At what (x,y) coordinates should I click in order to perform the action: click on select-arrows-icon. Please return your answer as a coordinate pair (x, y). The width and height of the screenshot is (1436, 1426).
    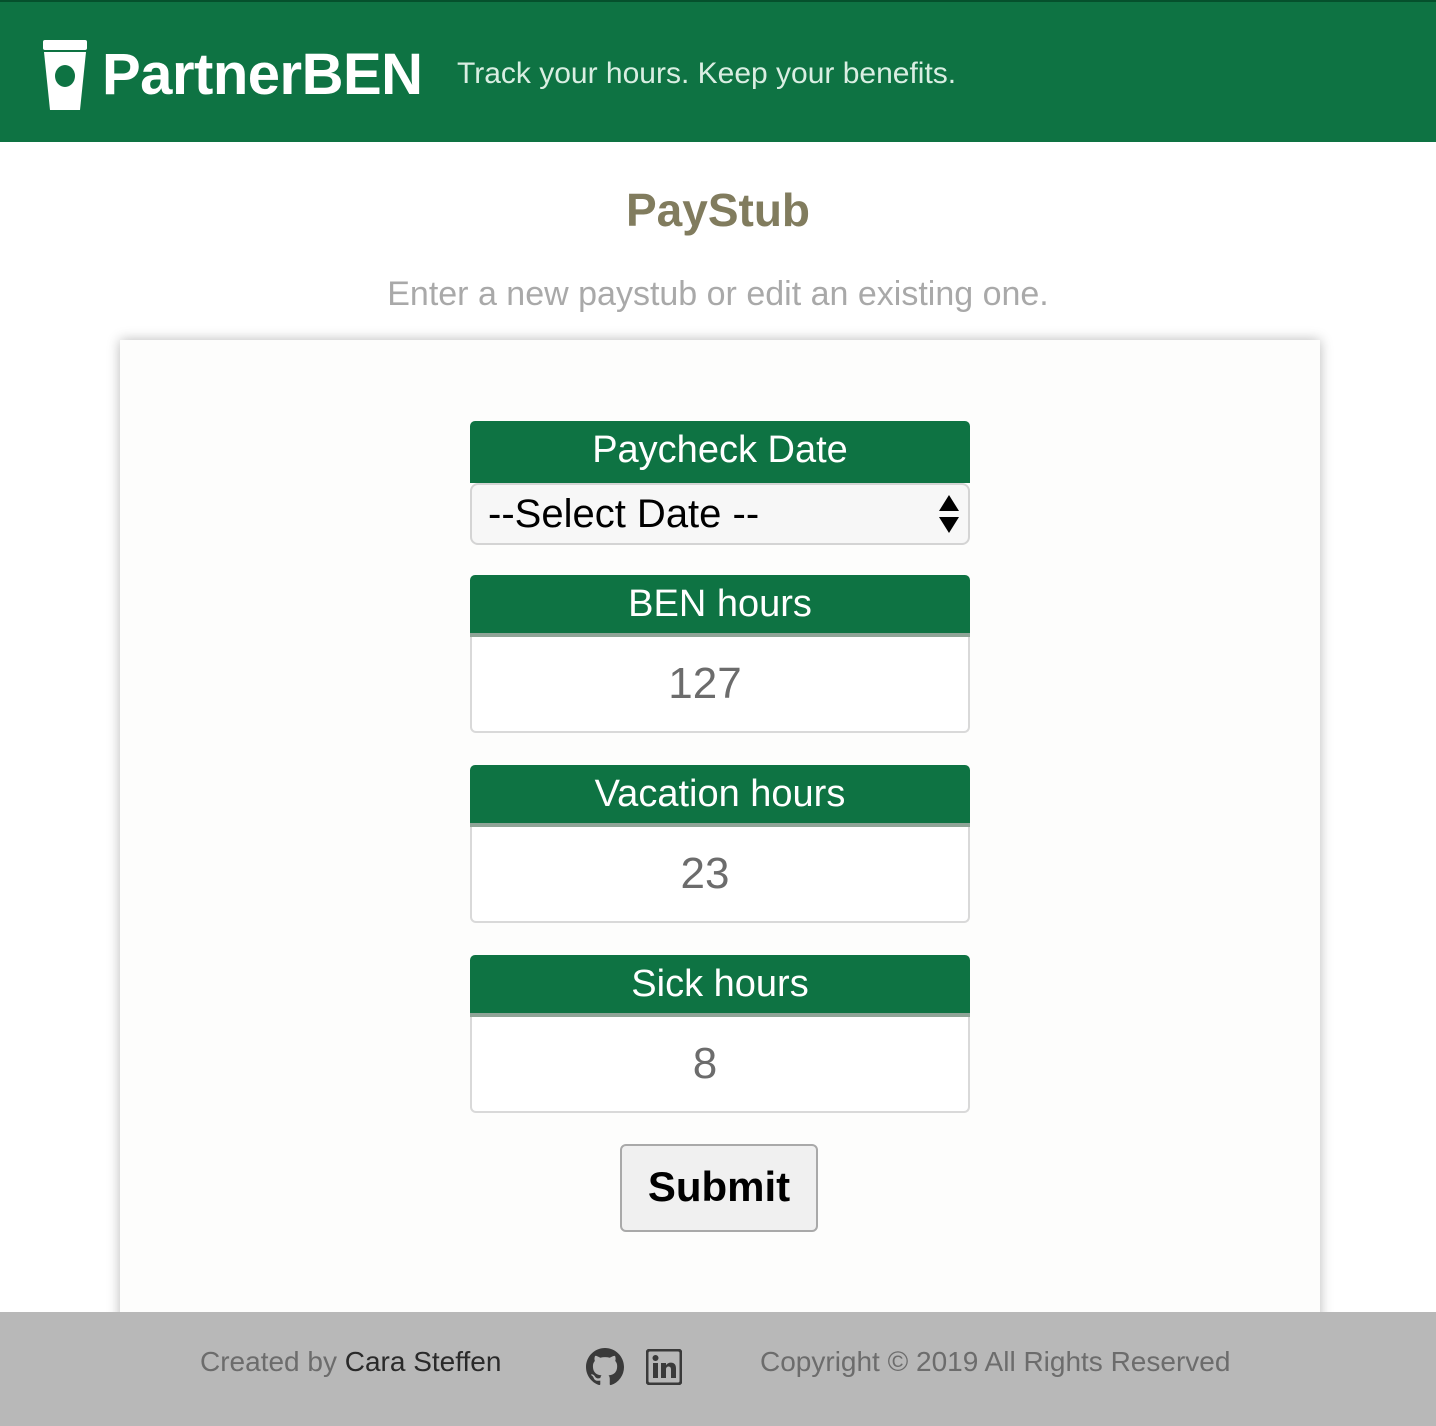
    Looking at the image, I should click on (949, 514).